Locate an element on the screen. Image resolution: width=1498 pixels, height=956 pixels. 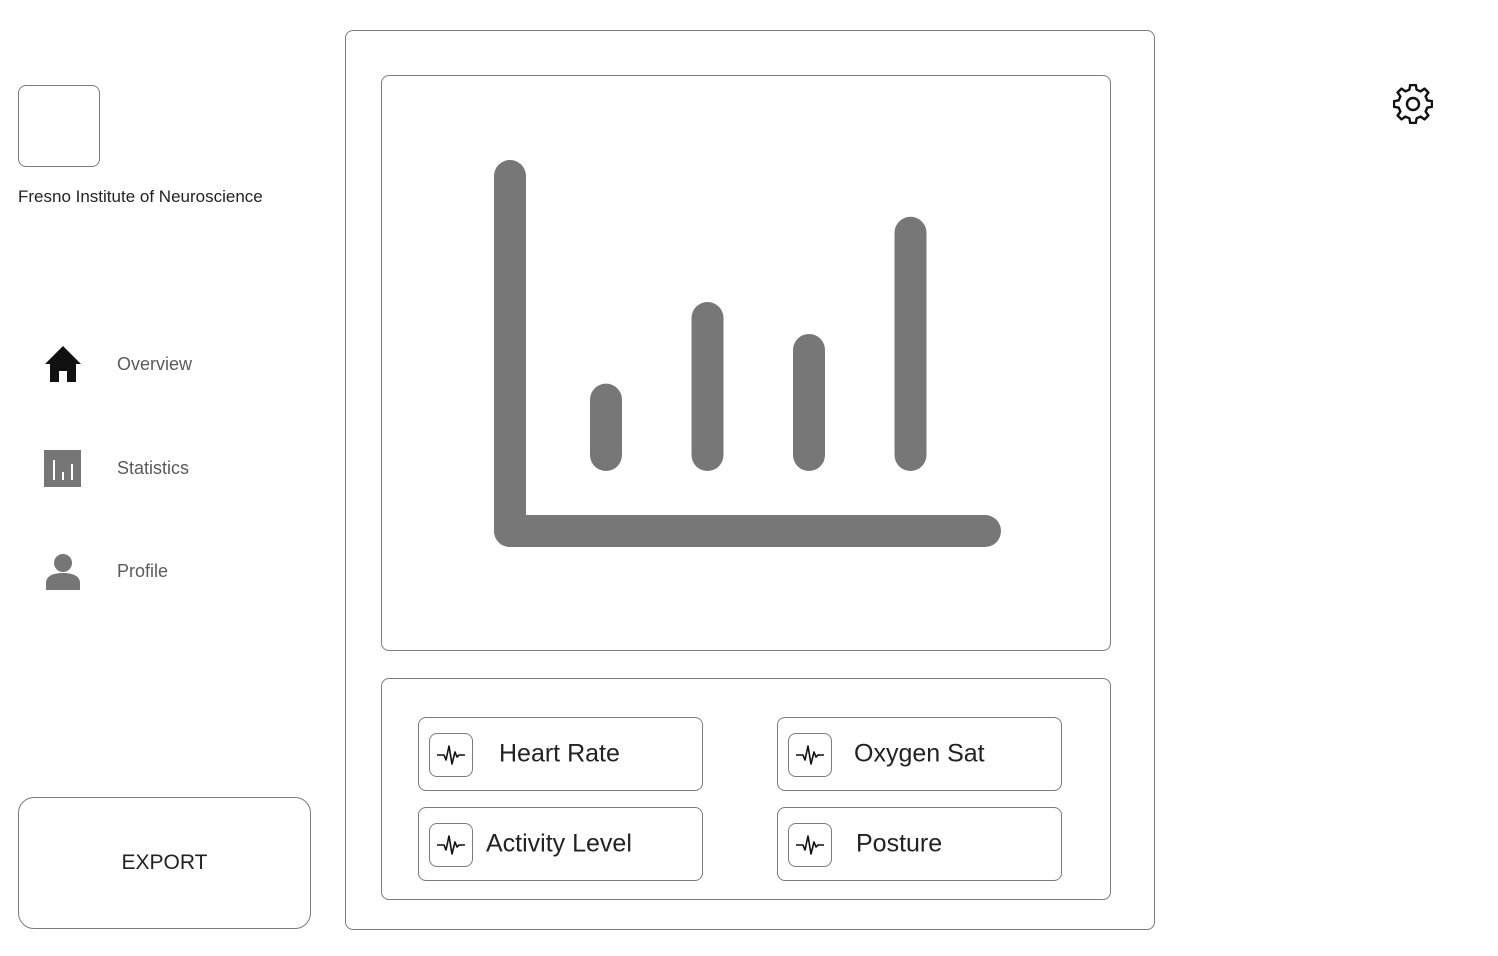
metric-label: Activity Level is located at coordinates (559, 843).